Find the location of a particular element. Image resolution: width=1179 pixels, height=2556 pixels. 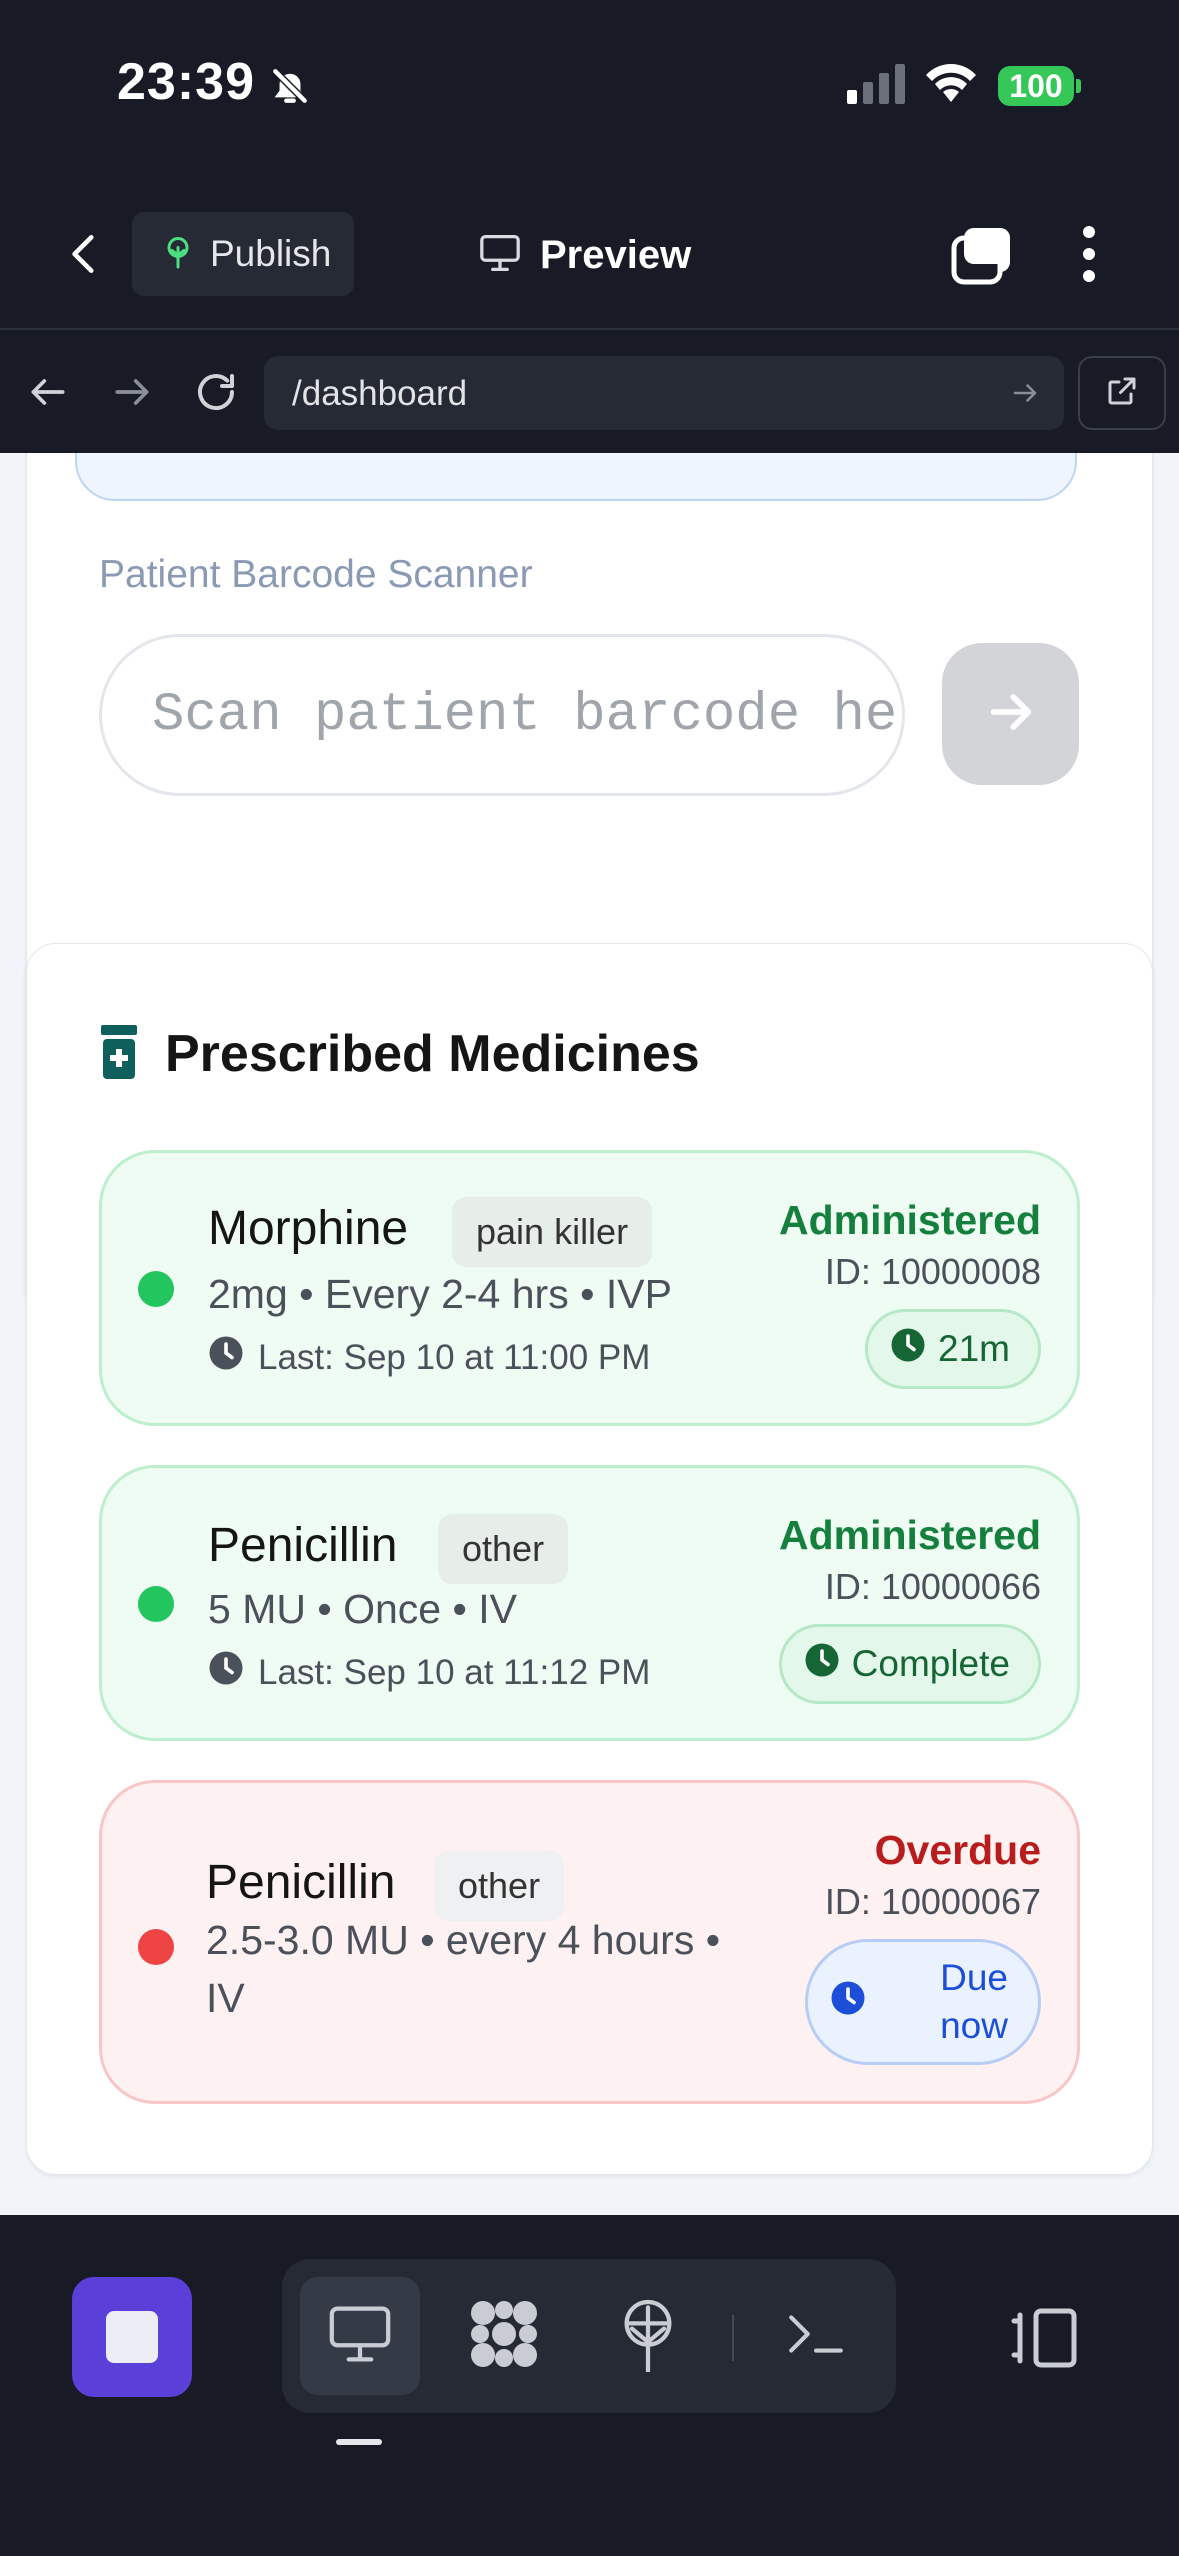

view-switcher is located at coordinates (589, 2336).